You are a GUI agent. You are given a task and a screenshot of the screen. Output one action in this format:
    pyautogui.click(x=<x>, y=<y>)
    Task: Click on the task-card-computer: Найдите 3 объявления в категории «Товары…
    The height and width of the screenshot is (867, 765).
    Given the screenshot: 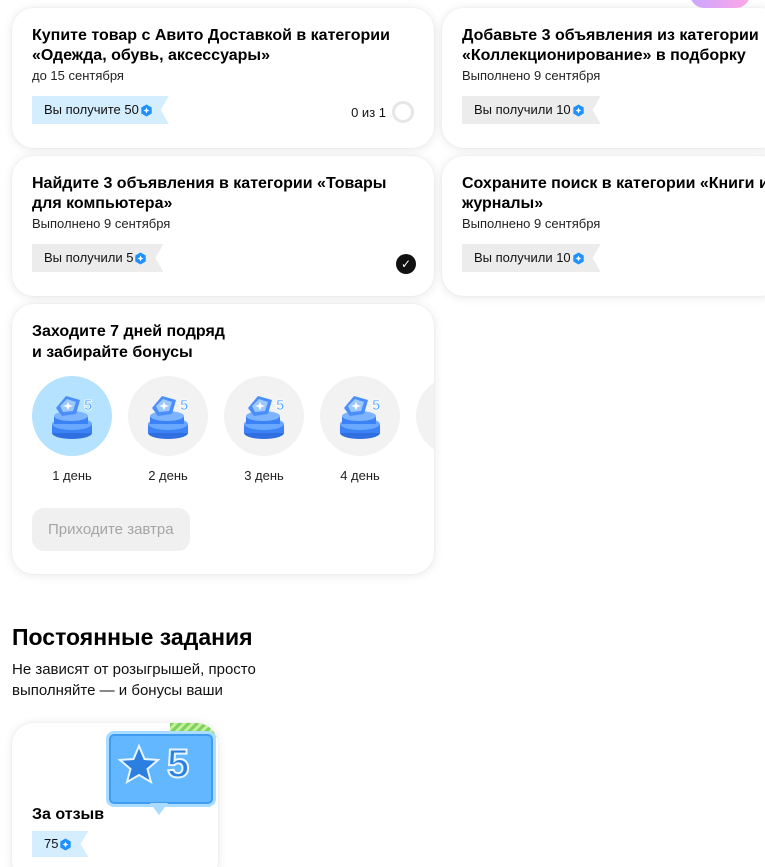 What is the action you would take?
    pyautogui.click(x=223, y=226)
    